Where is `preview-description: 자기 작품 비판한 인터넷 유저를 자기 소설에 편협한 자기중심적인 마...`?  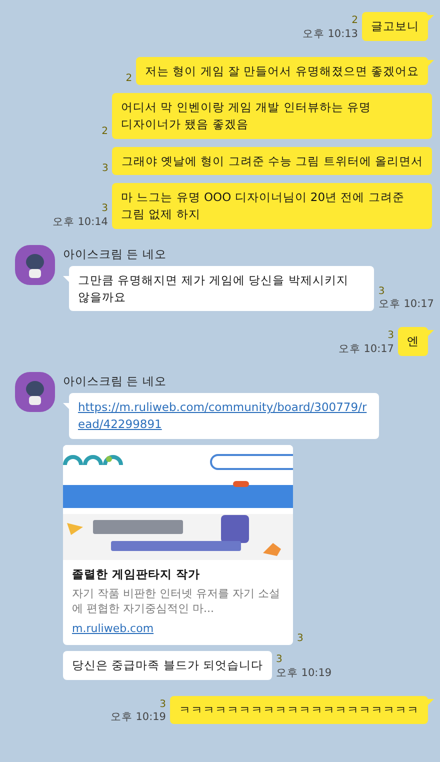
preview-description: 자기 작품 비판한 인터넷 유저를 자기 소설에 편협한 자기중심적인 마... is located at coordinates (176, 601).